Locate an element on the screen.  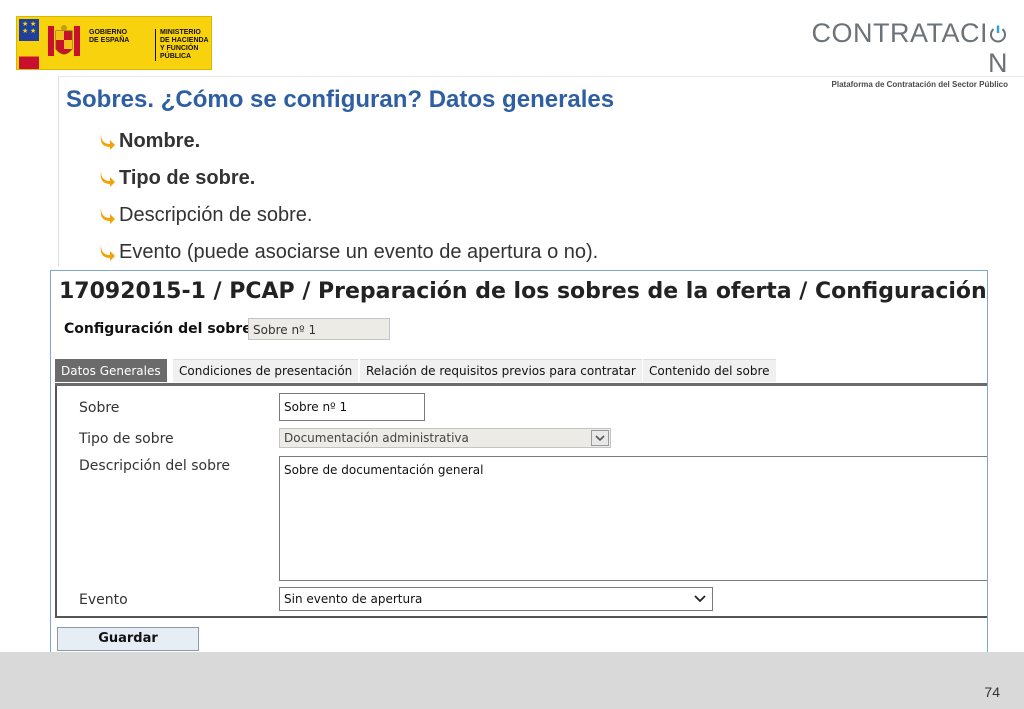
bullet-item: Descripción de sobre. is located at coordinates (348, 214).